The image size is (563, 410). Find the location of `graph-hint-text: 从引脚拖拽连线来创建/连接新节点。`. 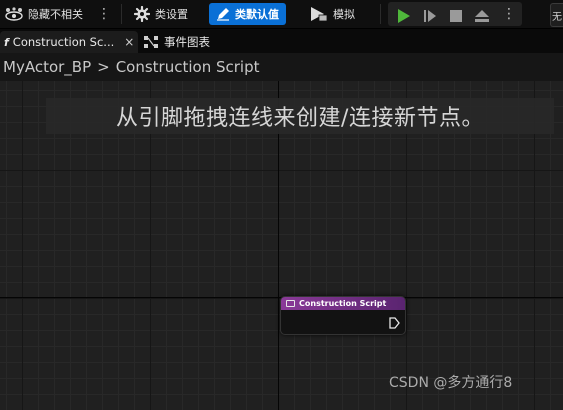

graph-hint-text: 从引脚拖拽连线来创建/连接新节点。 is located at coordinates (300, 118).